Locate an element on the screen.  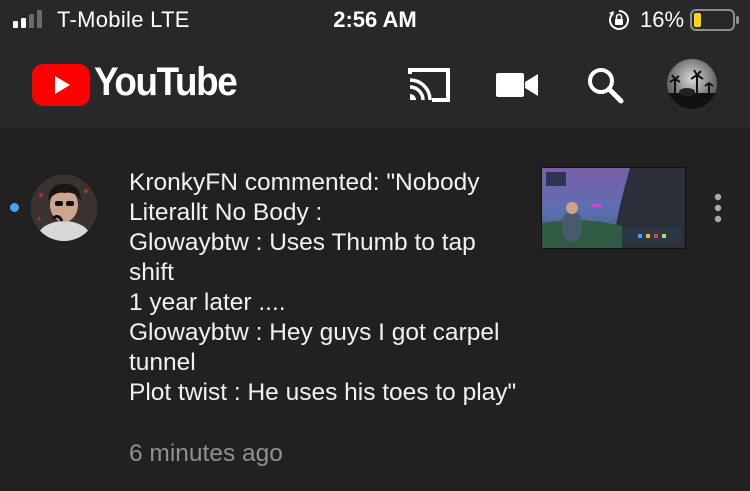
youtube-logo-icon is located at coordinates (61, 85).